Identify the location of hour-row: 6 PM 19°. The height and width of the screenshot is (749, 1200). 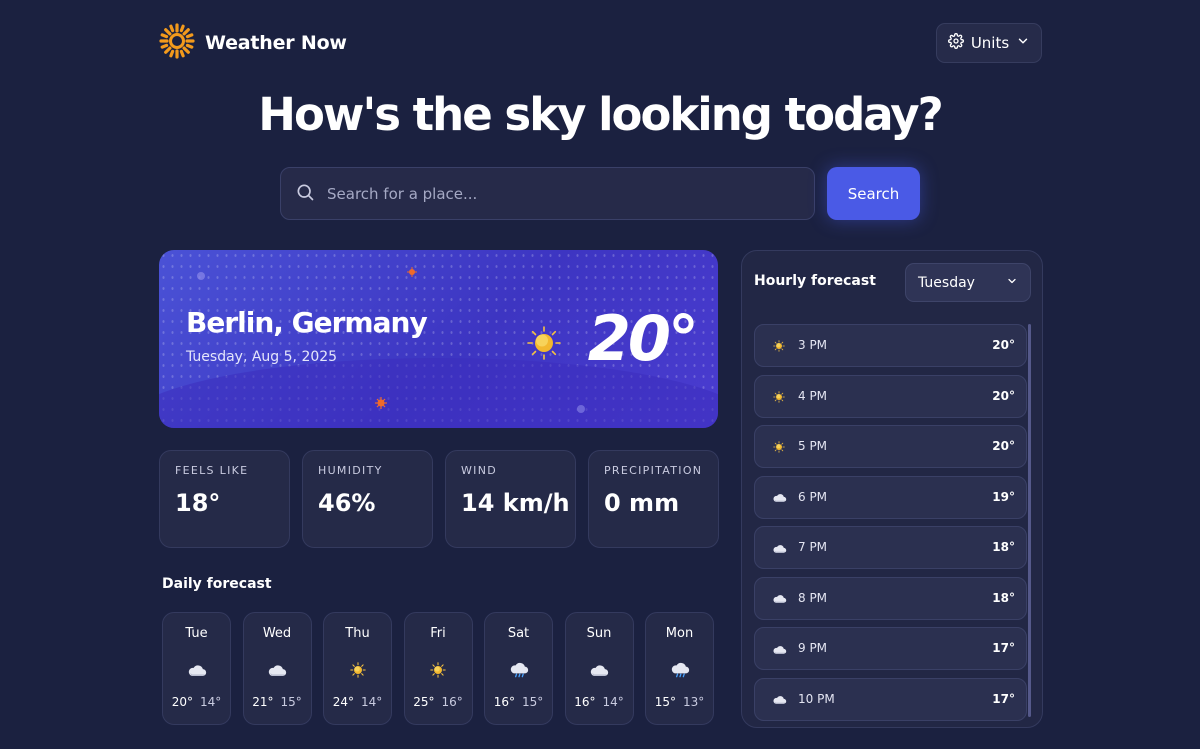
(890, 497).